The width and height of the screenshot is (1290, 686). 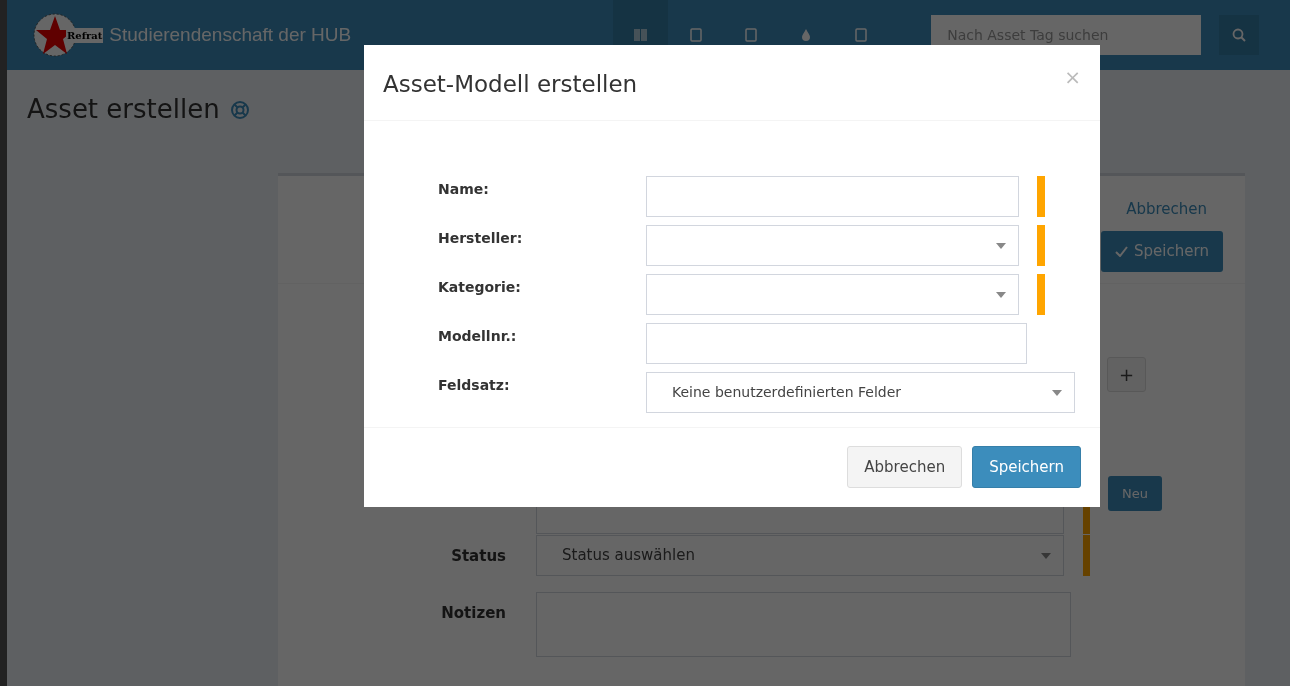 What do you see at coordinates (1072, 77) in the screenshot?
I see `close-button: ×` at bounding box center [1072, 77].